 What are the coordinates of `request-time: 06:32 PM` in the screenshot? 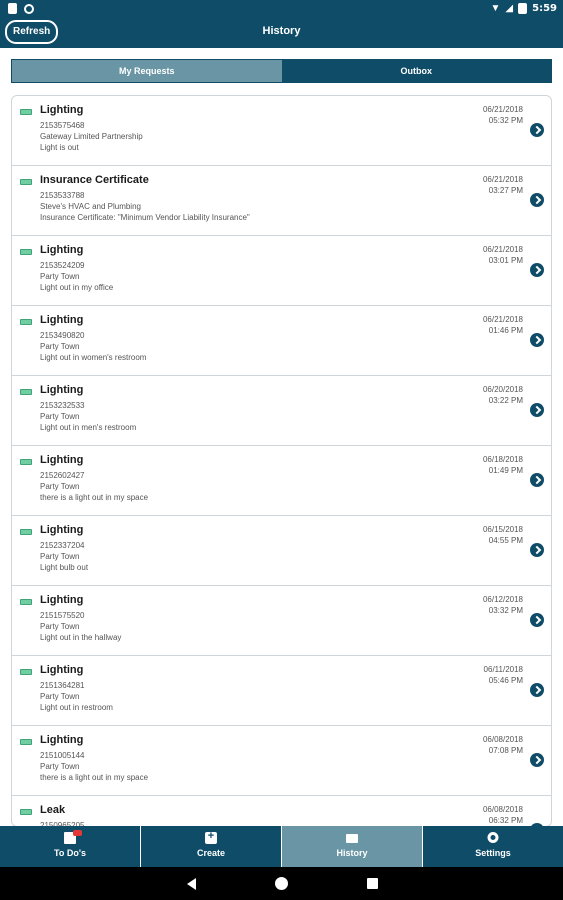 It's located at (505, 820).